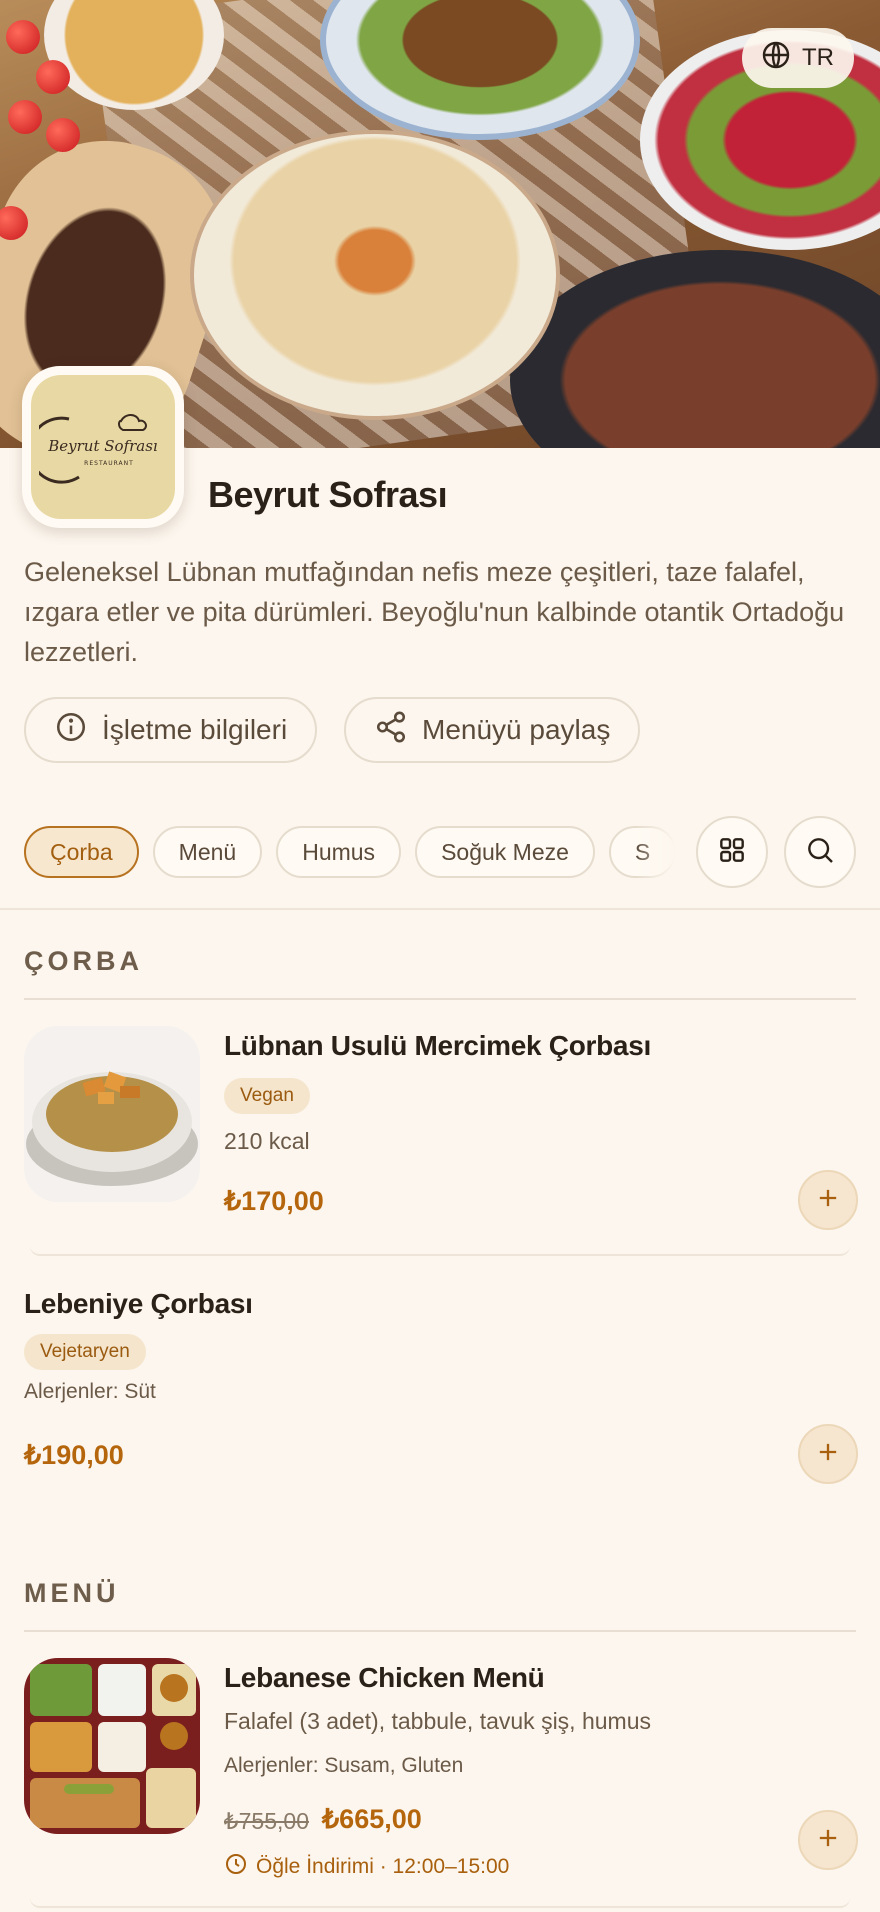 The width and height of the screenshot is (880, 1912). What do you see at coordinates (440, 909) in the screenshot?
I see `category-divider` at bounding box center [440, 909].